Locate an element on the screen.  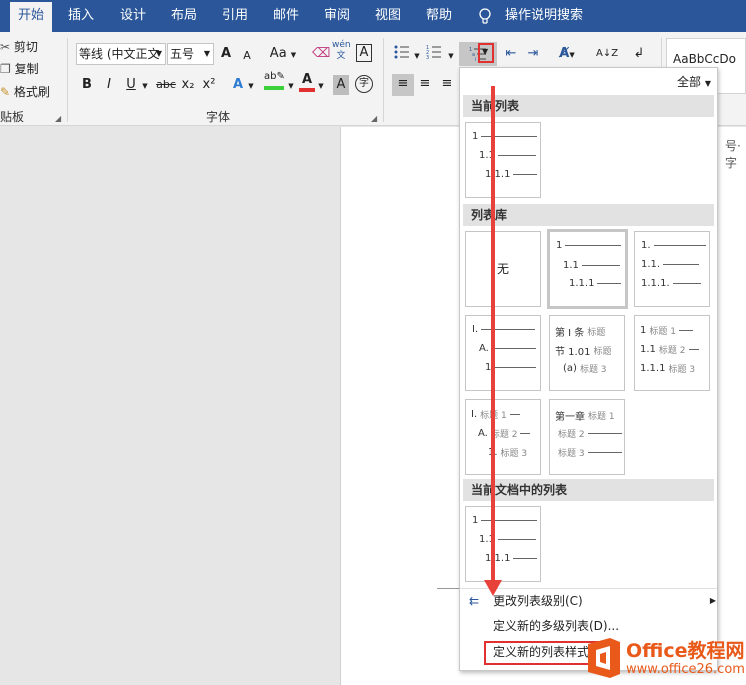
enclose-characters-button: 字 is located at coordinates (364, 84).